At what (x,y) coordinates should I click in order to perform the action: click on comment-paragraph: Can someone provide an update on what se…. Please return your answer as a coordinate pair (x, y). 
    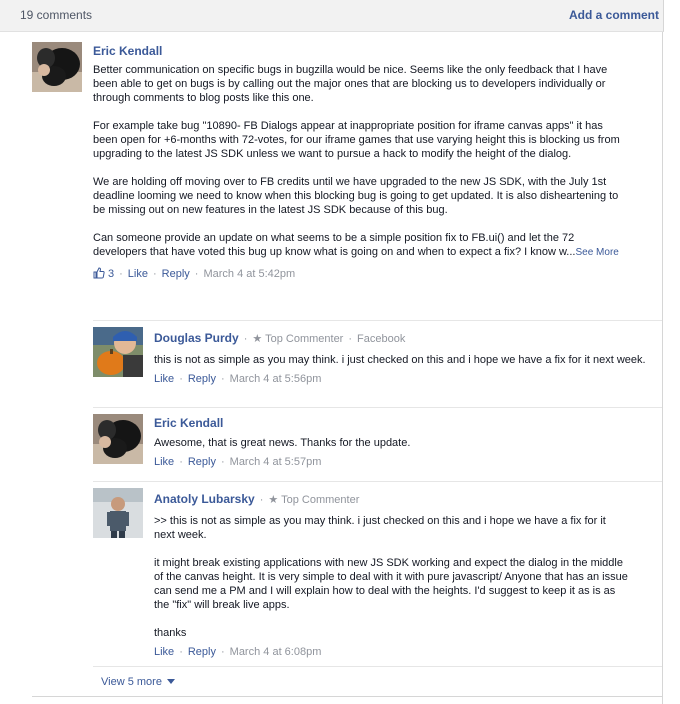
    Looking at the image, I should click on (361, 245).